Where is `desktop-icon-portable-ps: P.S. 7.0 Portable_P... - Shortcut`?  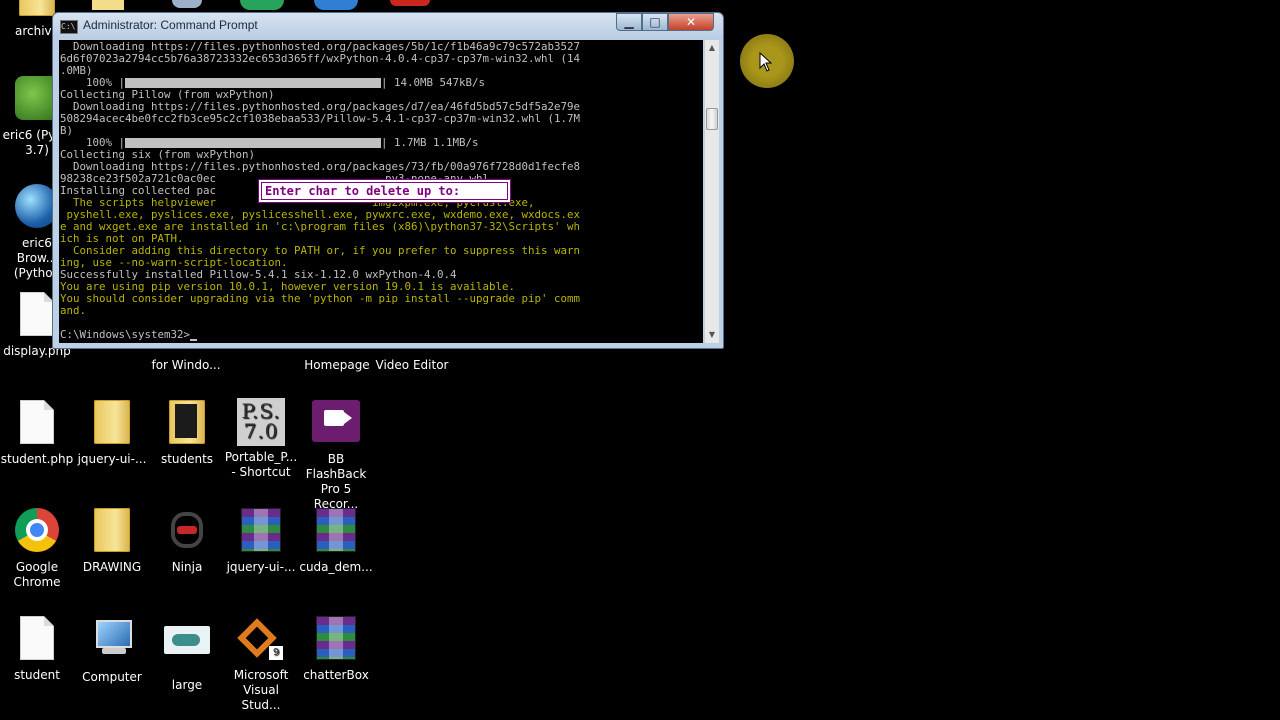
desktop-icon-portable-ps: P.S. 7.0 Portable_P... - Shortcut is located at coordinates (261, 439).